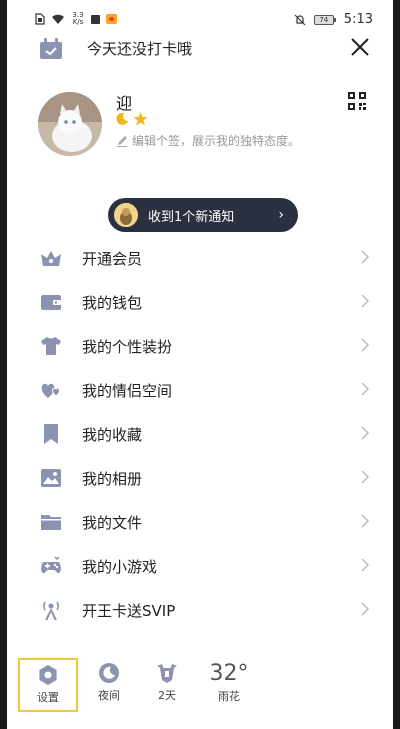 The width and height of the screenshot is (400, 729). I want to click on menu-item-king-card-svip: 开王卡送SVIP, so click(200, 610).